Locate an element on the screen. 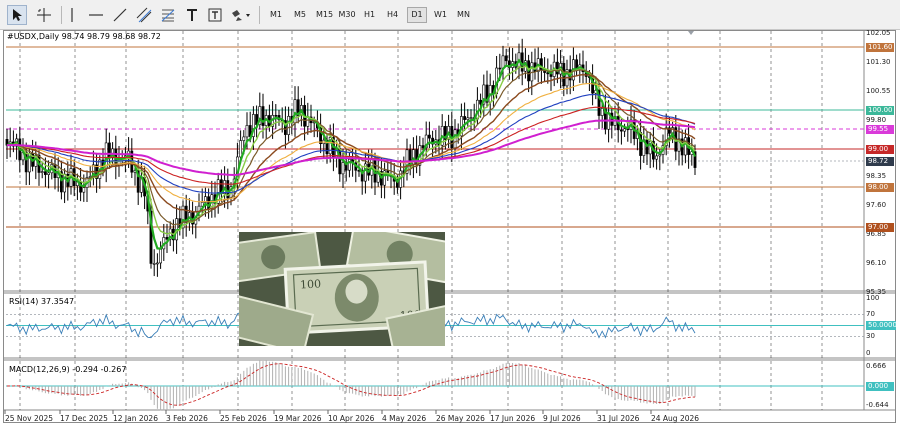 The width and height of the screenshot is (900, 425). macd-header: MACD(12,26,9) -0.294 -0.267 is located at coordinates (68, 369).